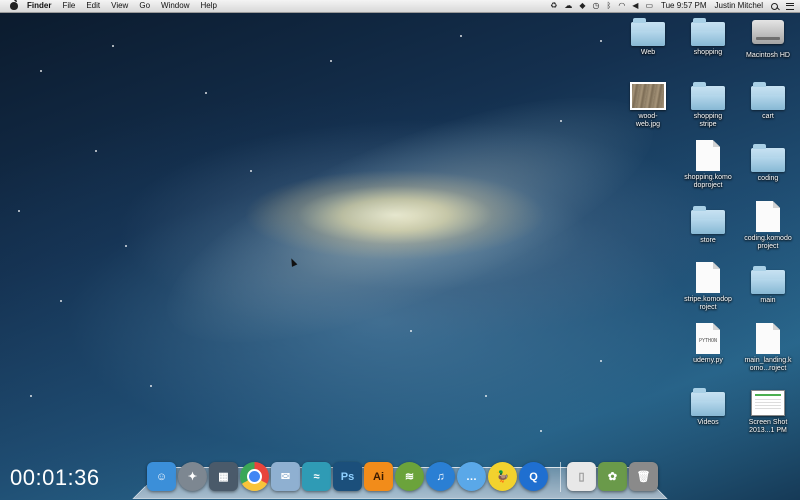  What do you see at coordinates (378, 476) in the screenshot?
I see `dock-illustrator-icon: Ai` at bounding box center [378, 476].